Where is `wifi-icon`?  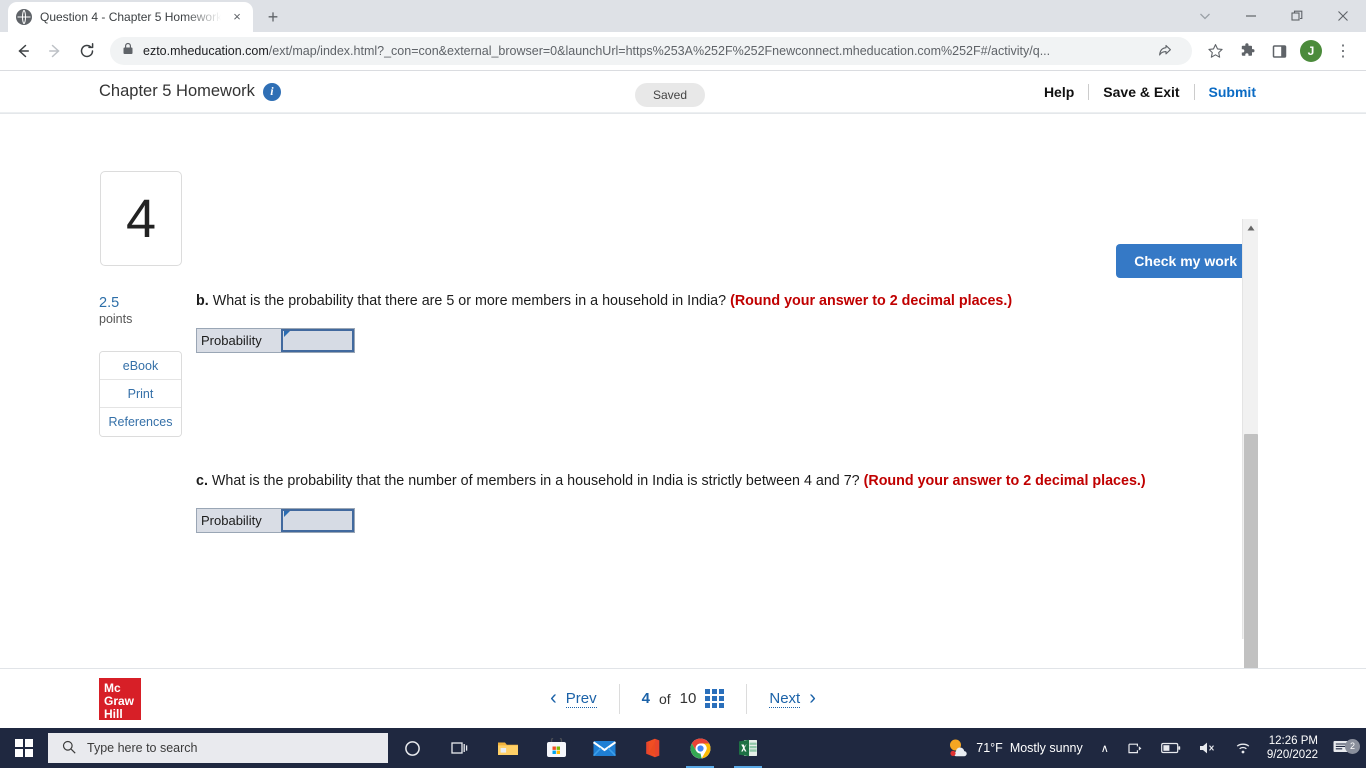
wifi-icon is located at coordinates (1244, 748).